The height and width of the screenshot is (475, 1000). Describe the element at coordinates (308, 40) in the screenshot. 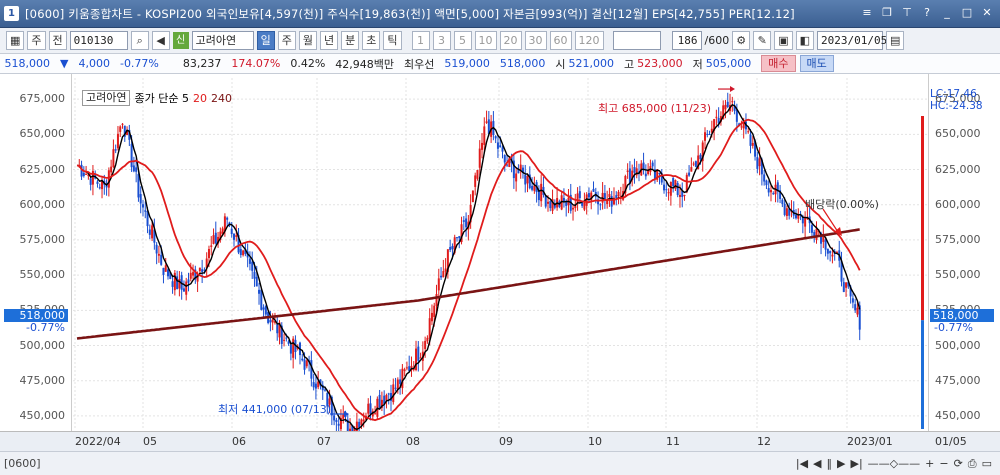

I see `tab-month: 월` at that location.